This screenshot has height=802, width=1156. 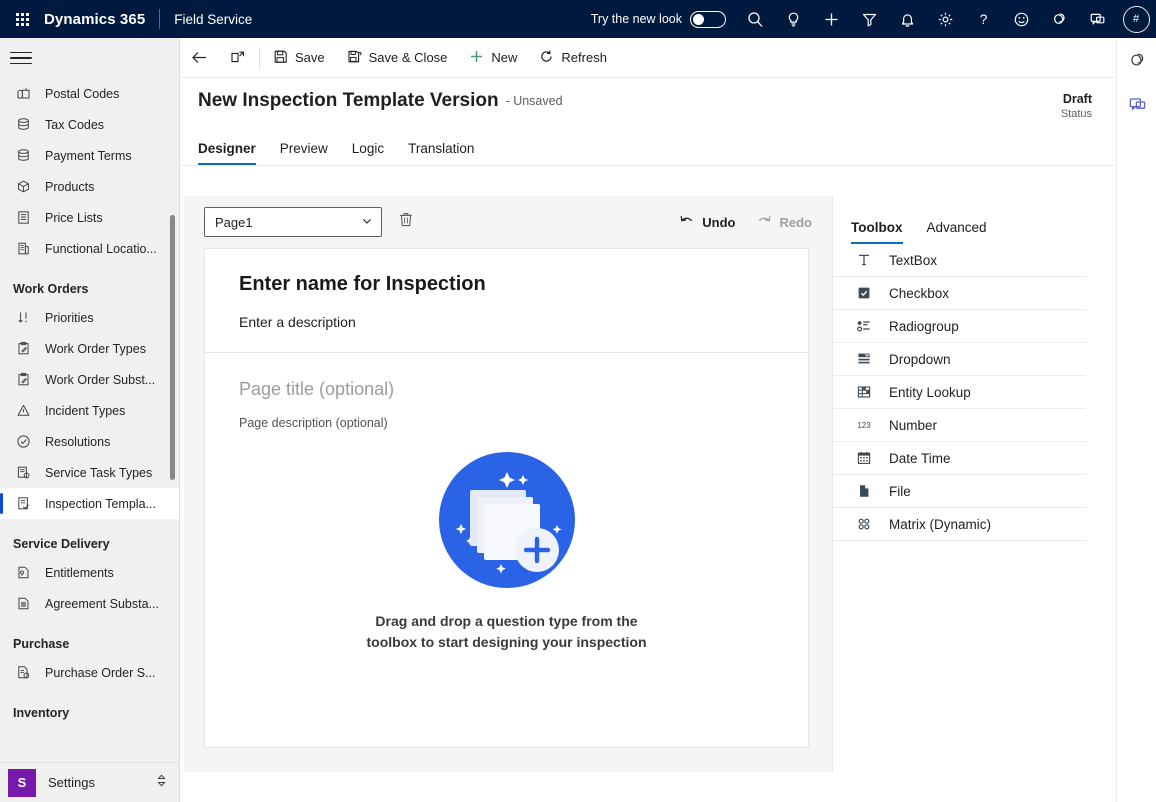 I want to click on matrix-icon, so click(x=864, y=524).